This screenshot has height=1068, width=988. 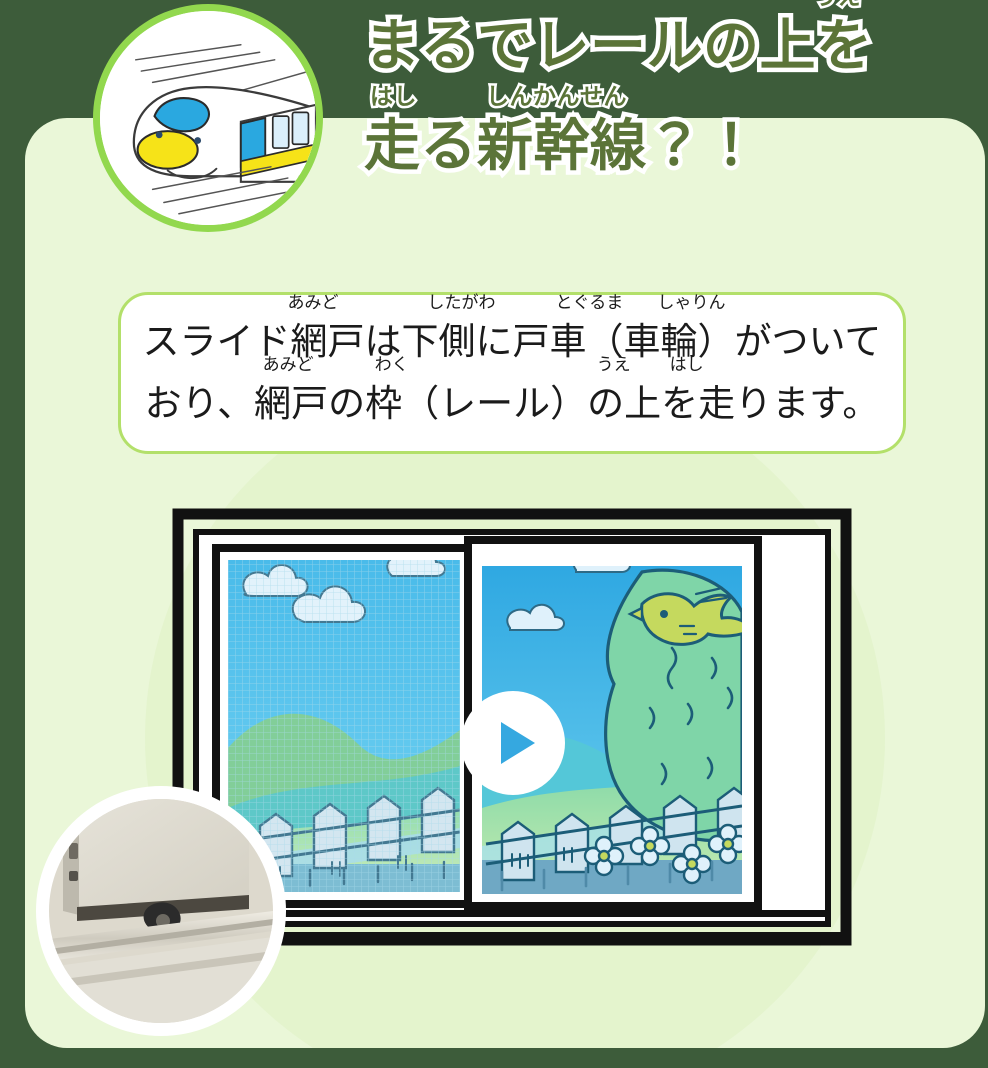 I want to click on ruby-waku: わく, so click(x=391, y=365).